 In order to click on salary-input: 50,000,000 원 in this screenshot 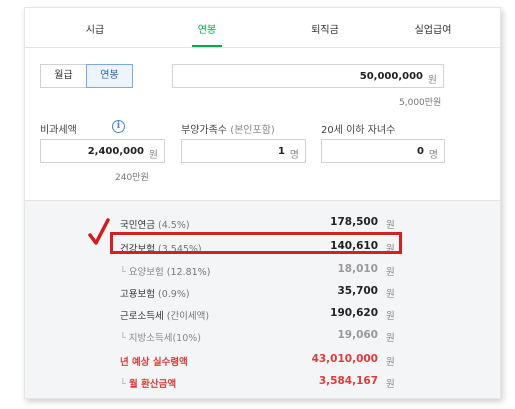, I will do `click(308, 76)`.